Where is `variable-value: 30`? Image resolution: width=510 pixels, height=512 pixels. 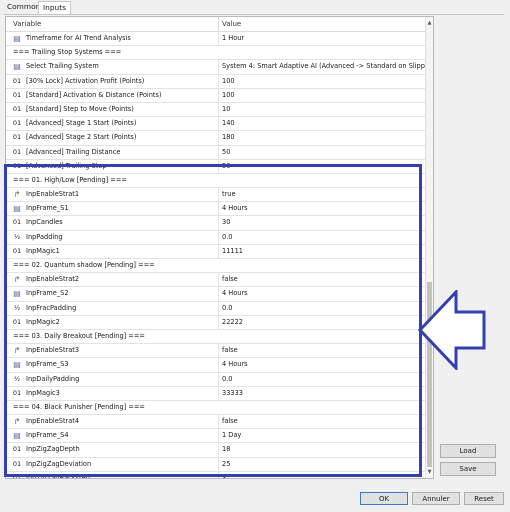
variable-value: 30 is located at coordinates (322, 223).